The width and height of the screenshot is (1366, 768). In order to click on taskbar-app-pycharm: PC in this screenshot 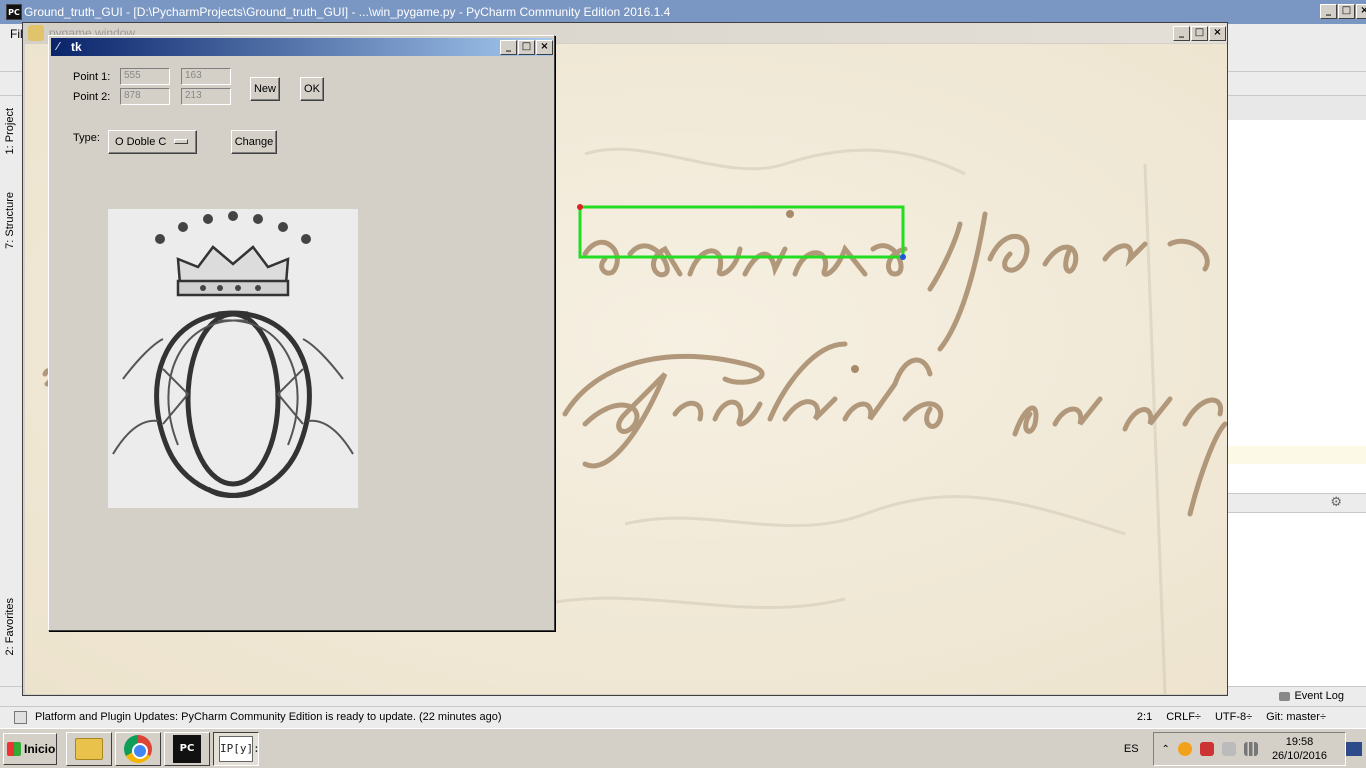, I will do `click(187, 749)`.